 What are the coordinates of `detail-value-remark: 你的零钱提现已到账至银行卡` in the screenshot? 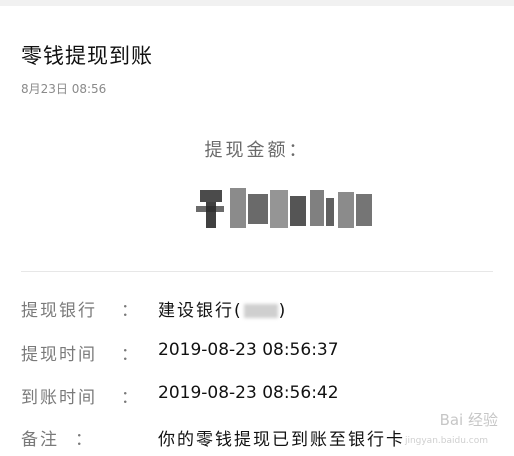 It's located at (281, 440).